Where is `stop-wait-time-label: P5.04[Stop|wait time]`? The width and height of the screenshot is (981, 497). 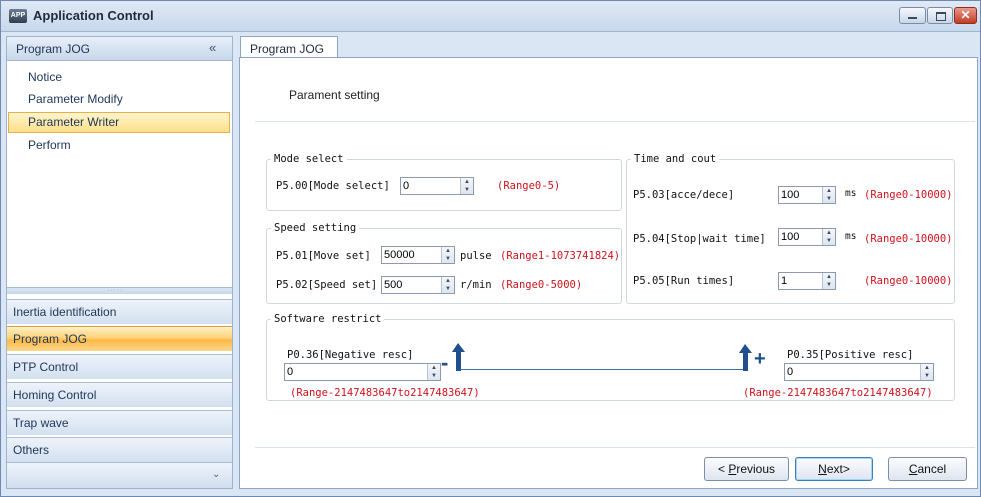
stop-wait-time-label: P5.04[Stop|wait time] is located at coordinates (699, 239).